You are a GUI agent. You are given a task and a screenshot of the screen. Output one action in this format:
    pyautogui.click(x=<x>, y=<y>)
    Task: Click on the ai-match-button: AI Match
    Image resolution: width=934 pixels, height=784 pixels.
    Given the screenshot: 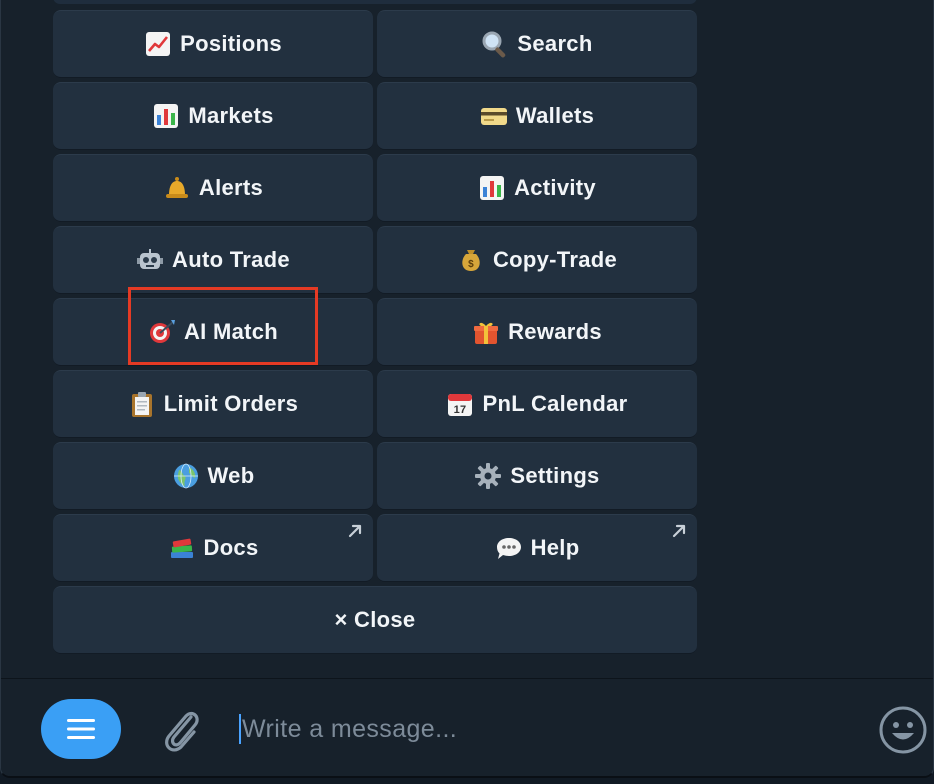 What is the action you would take?
    pyautogui.click(x=213, y=332)
    